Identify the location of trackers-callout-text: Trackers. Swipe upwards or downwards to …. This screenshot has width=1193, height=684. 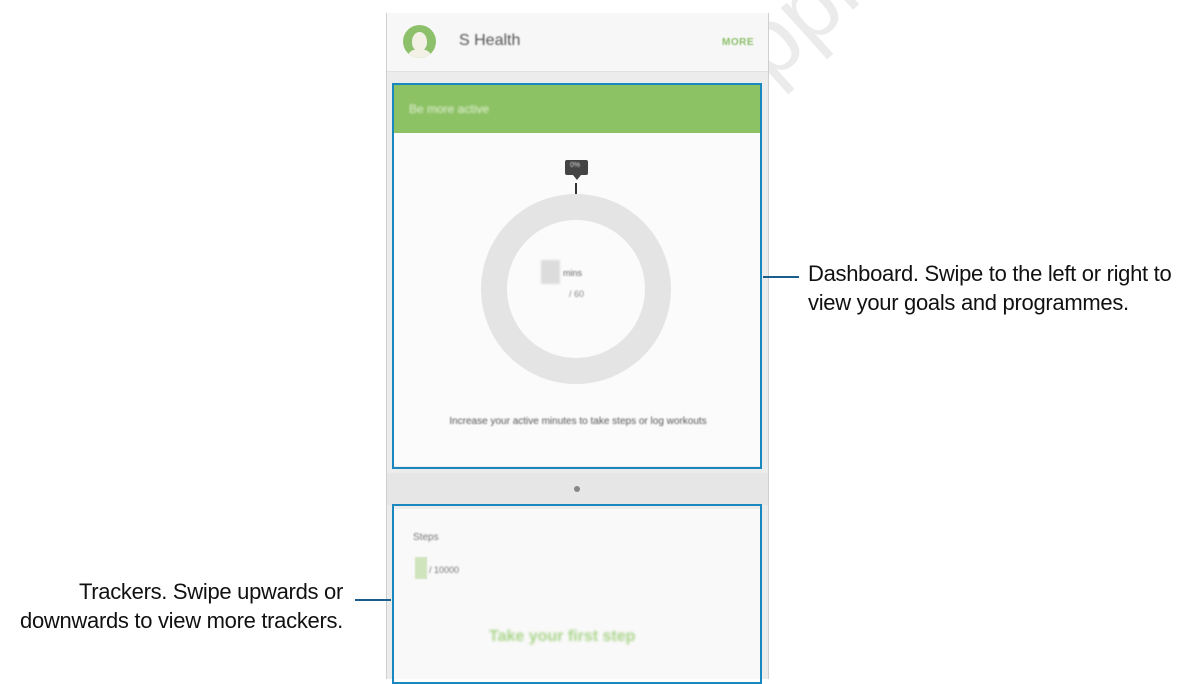
(181, 606).